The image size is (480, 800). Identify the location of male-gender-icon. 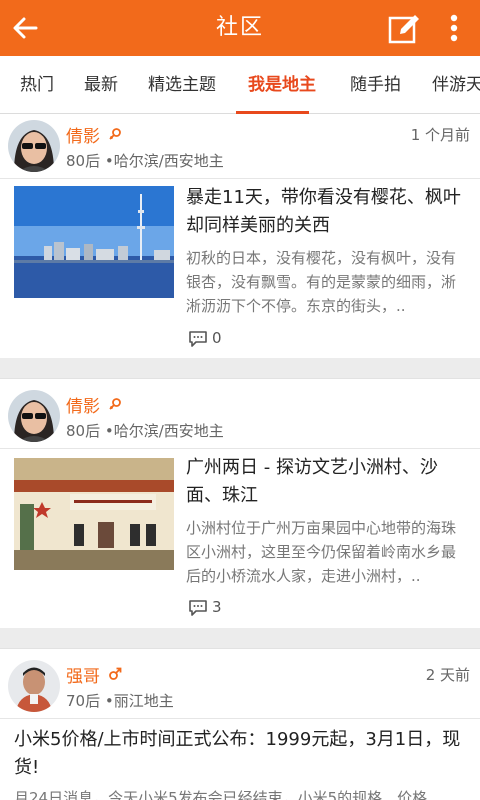
(115, 673).